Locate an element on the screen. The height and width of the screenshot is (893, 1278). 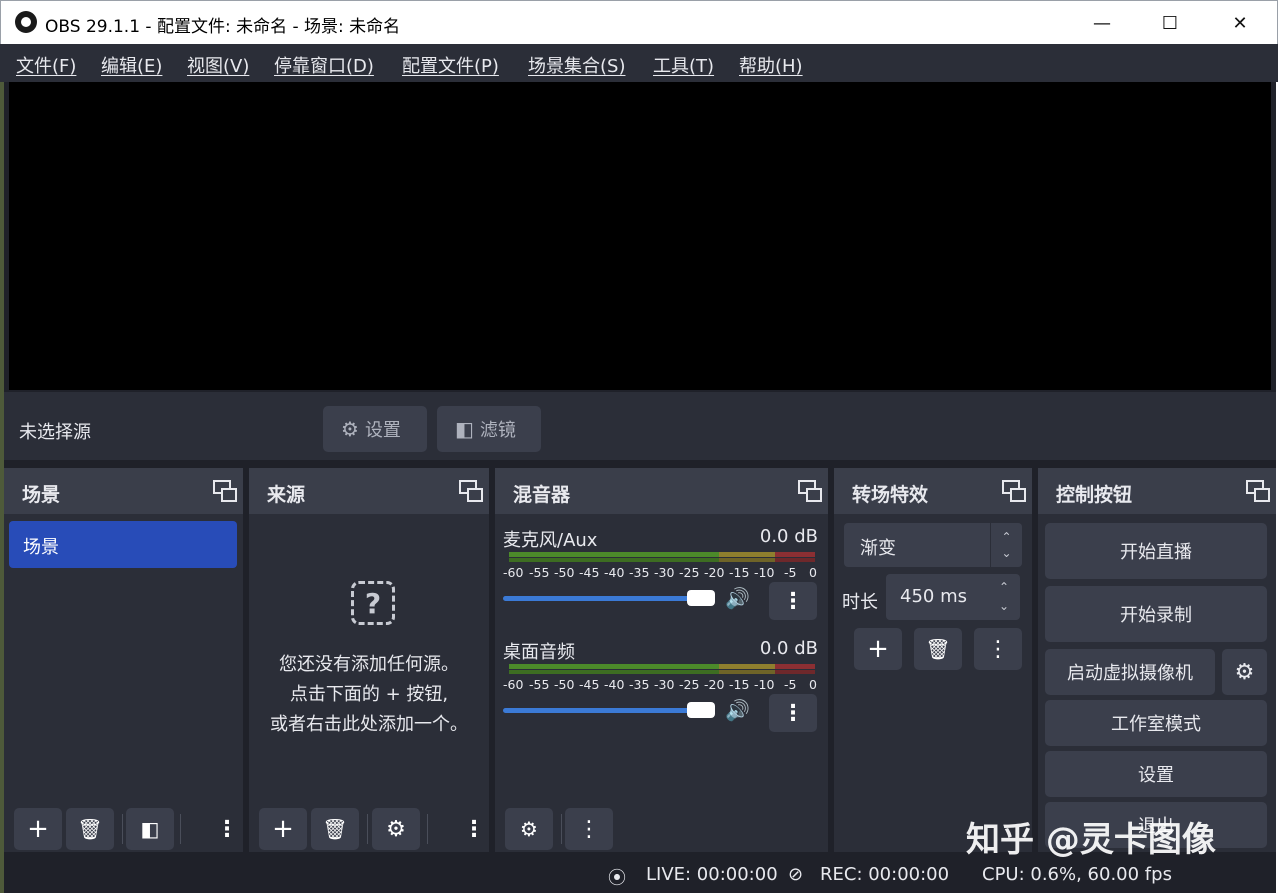
menu-edit: 编辑(E) is located at coordinates (131, 65).